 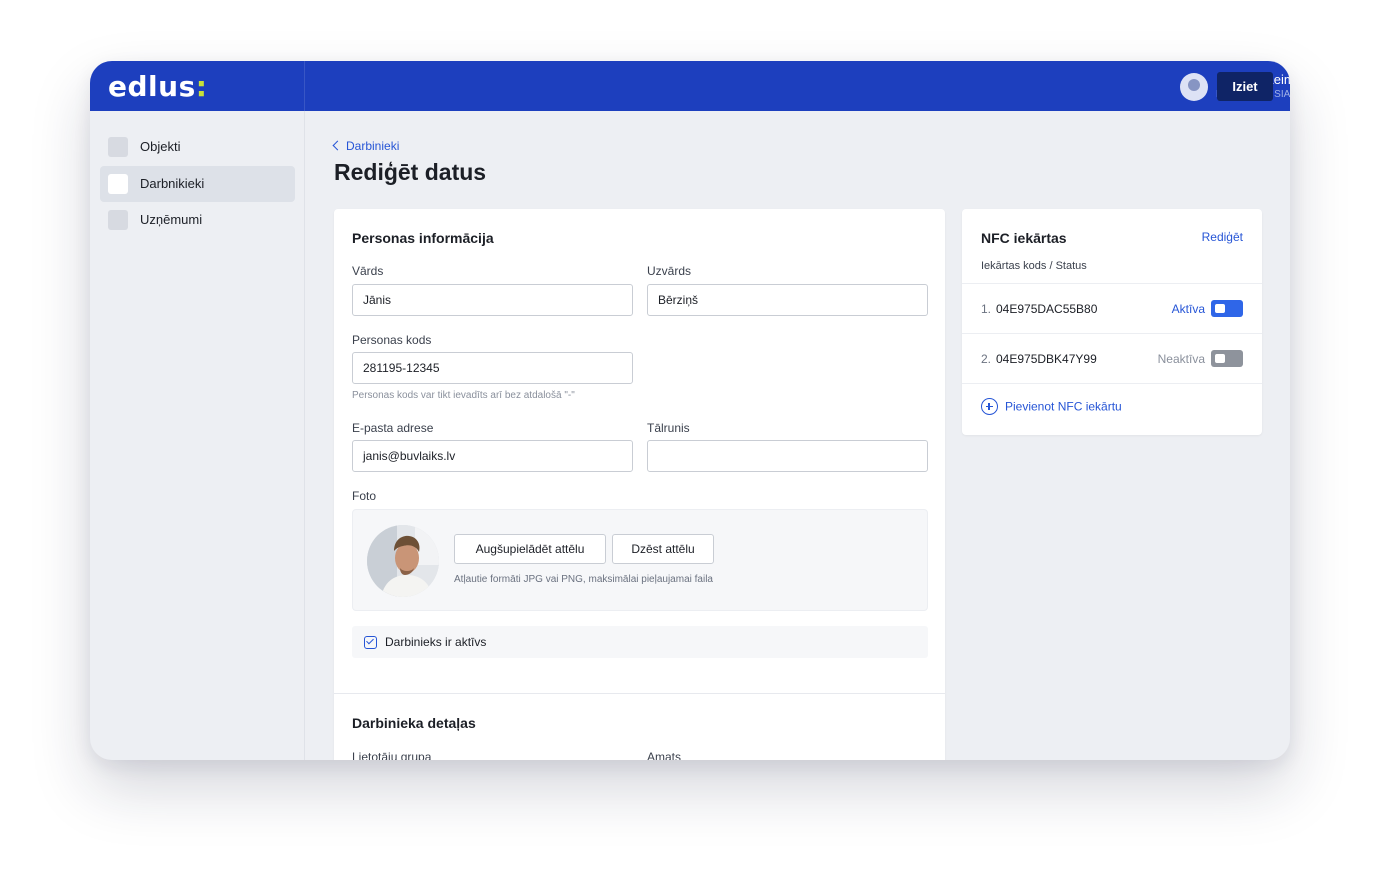 What do you see at coordinates (530, 549) in the screenshot?
I see `upload-photo-button: Augšupielādēt attēlu` at bounding box center [530, 549].